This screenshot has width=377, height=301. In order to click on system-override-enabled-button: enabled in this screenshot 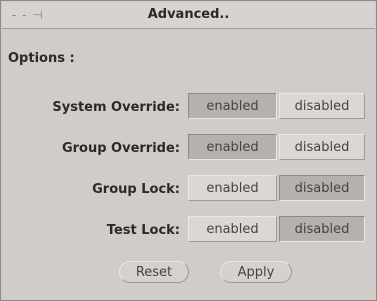, I will do `click(232, 106)`.